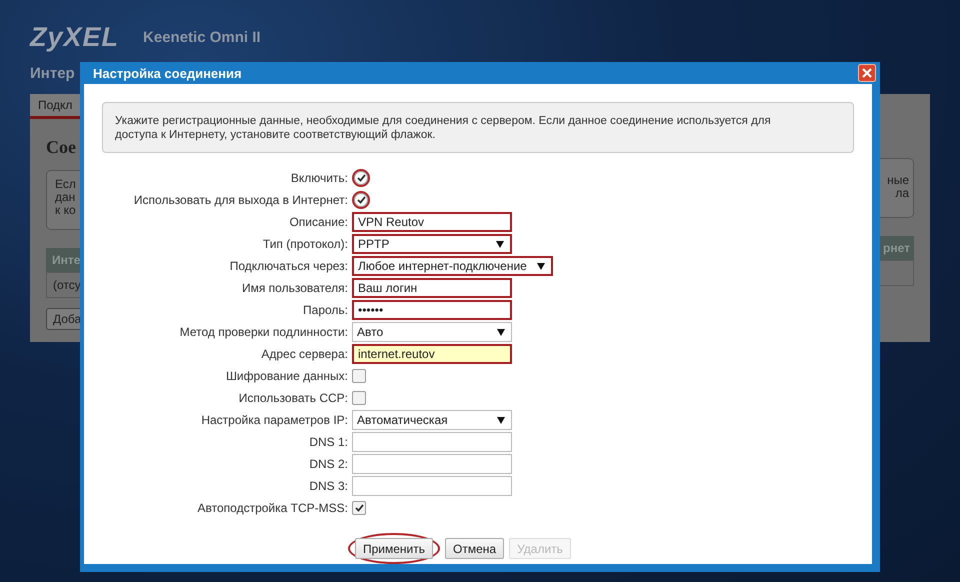 Image resolution: width=960 pixels, height=582 pixels. Describe the element at coordinates (478, 127) in the screenshot. I see `instruction-text: Укажите регистрационные данные, необходимые для соединения с сервером. Если данное соединение используется для доступа к Интернету, установите соответствующий флажок.` at that location.